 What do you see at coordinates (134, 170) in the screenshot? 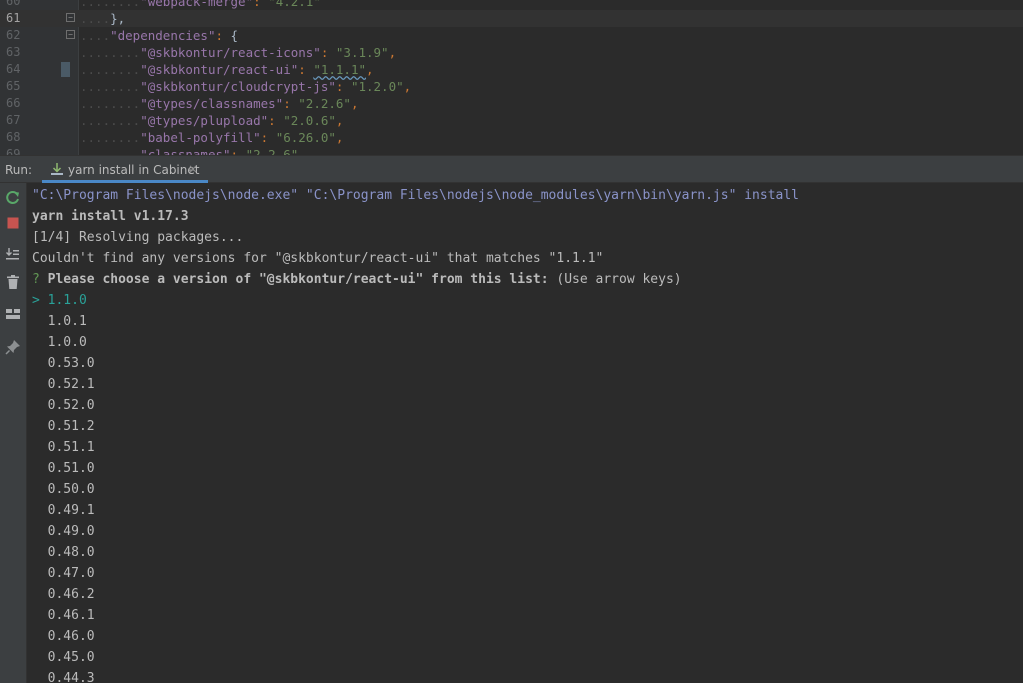
I see `run-tab-label: yarn install in Cabinet` at bounding box center [134, 170].